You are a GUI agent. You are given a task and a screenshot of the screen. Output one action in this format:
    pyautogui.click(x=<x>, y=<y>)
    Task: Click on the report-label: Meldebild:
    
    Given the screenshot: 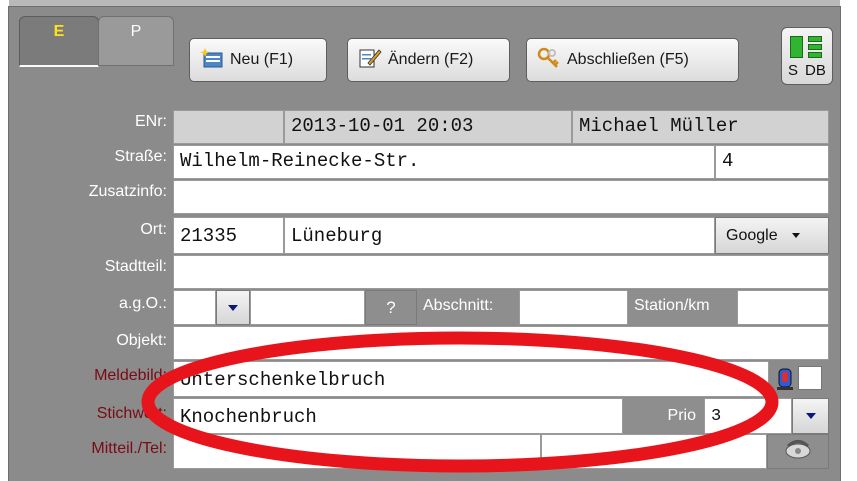 What is the action you would take?
    pyautogui.click(x=130, y=375)
    